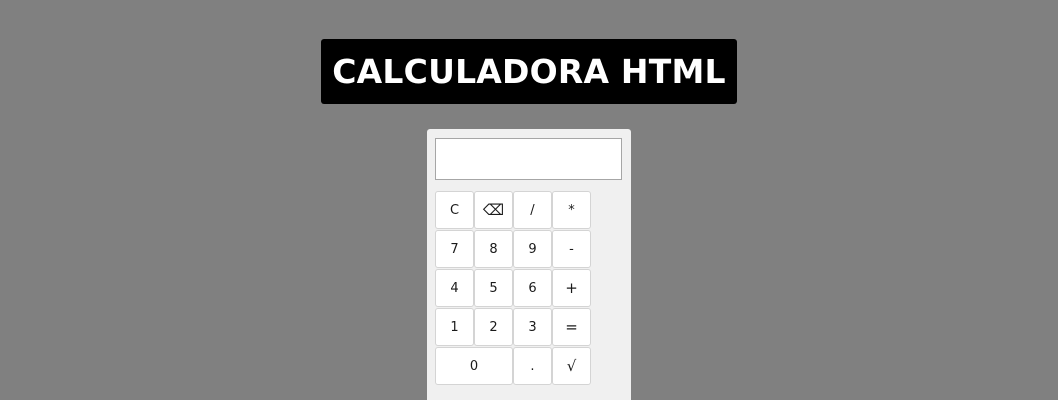  Describe the element at coordinates (454, 327) in the screenshot. I see `digit-1-button: 1` at that location.